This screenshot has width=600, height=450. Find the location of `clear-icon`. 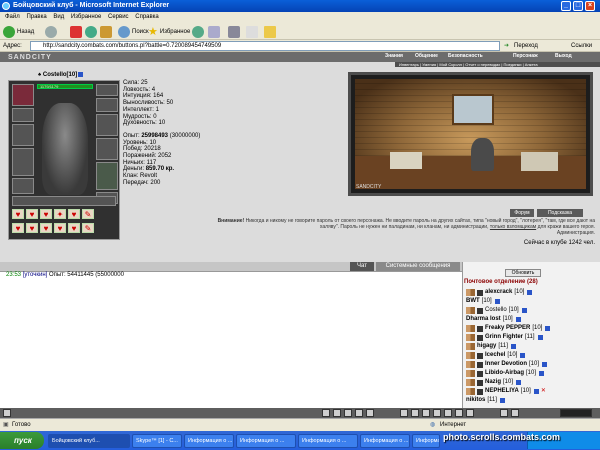

clear-icon is located at coordinates (337, 413).